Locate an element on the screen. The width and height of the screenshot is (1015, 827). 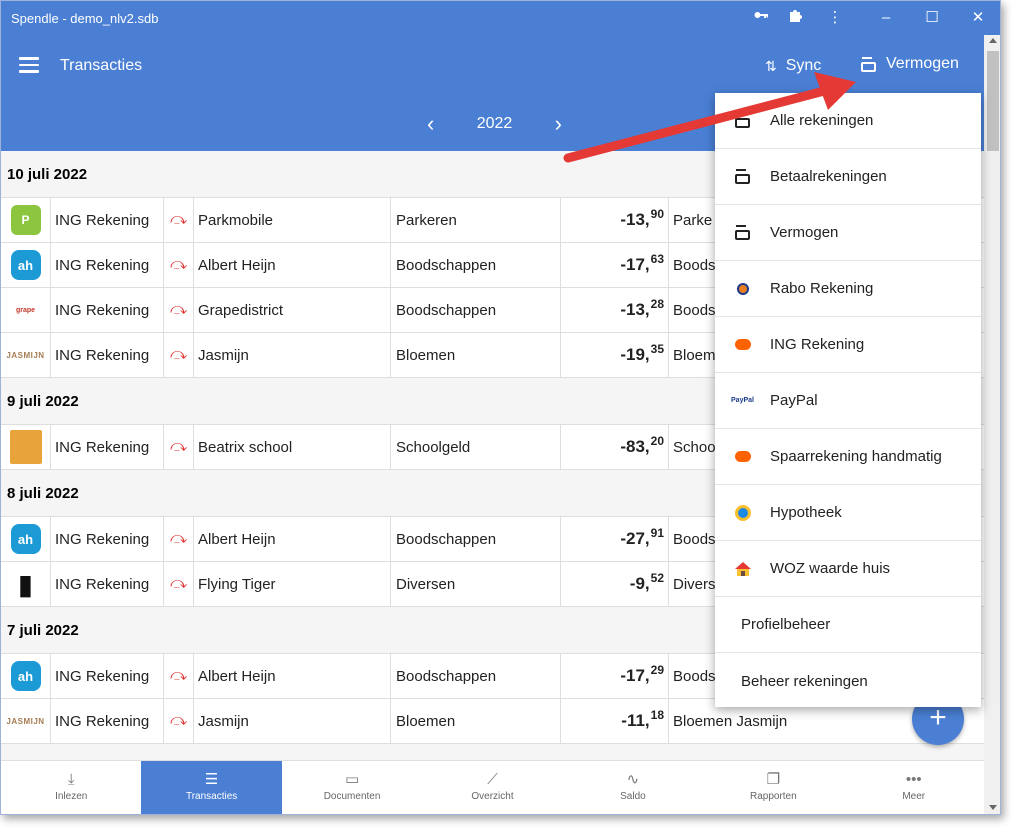
window-title: Spendle - demo_nlv2.sdb is located at coordinates (85, 18).